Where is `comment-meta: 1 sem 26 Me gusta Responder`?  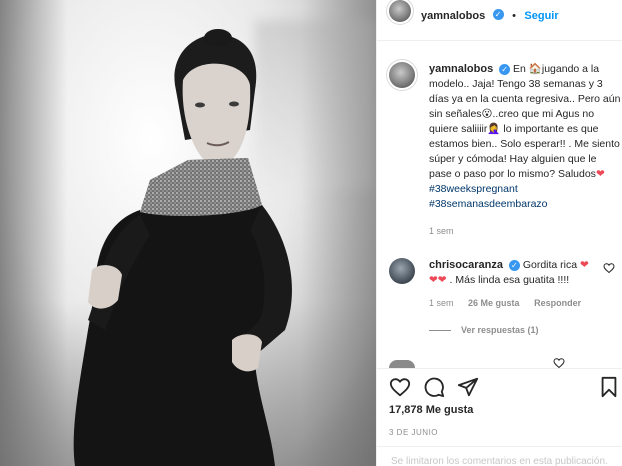 comment-meta: 1 sem 26 Me gusta Responder is located at coordinates (519, 303).